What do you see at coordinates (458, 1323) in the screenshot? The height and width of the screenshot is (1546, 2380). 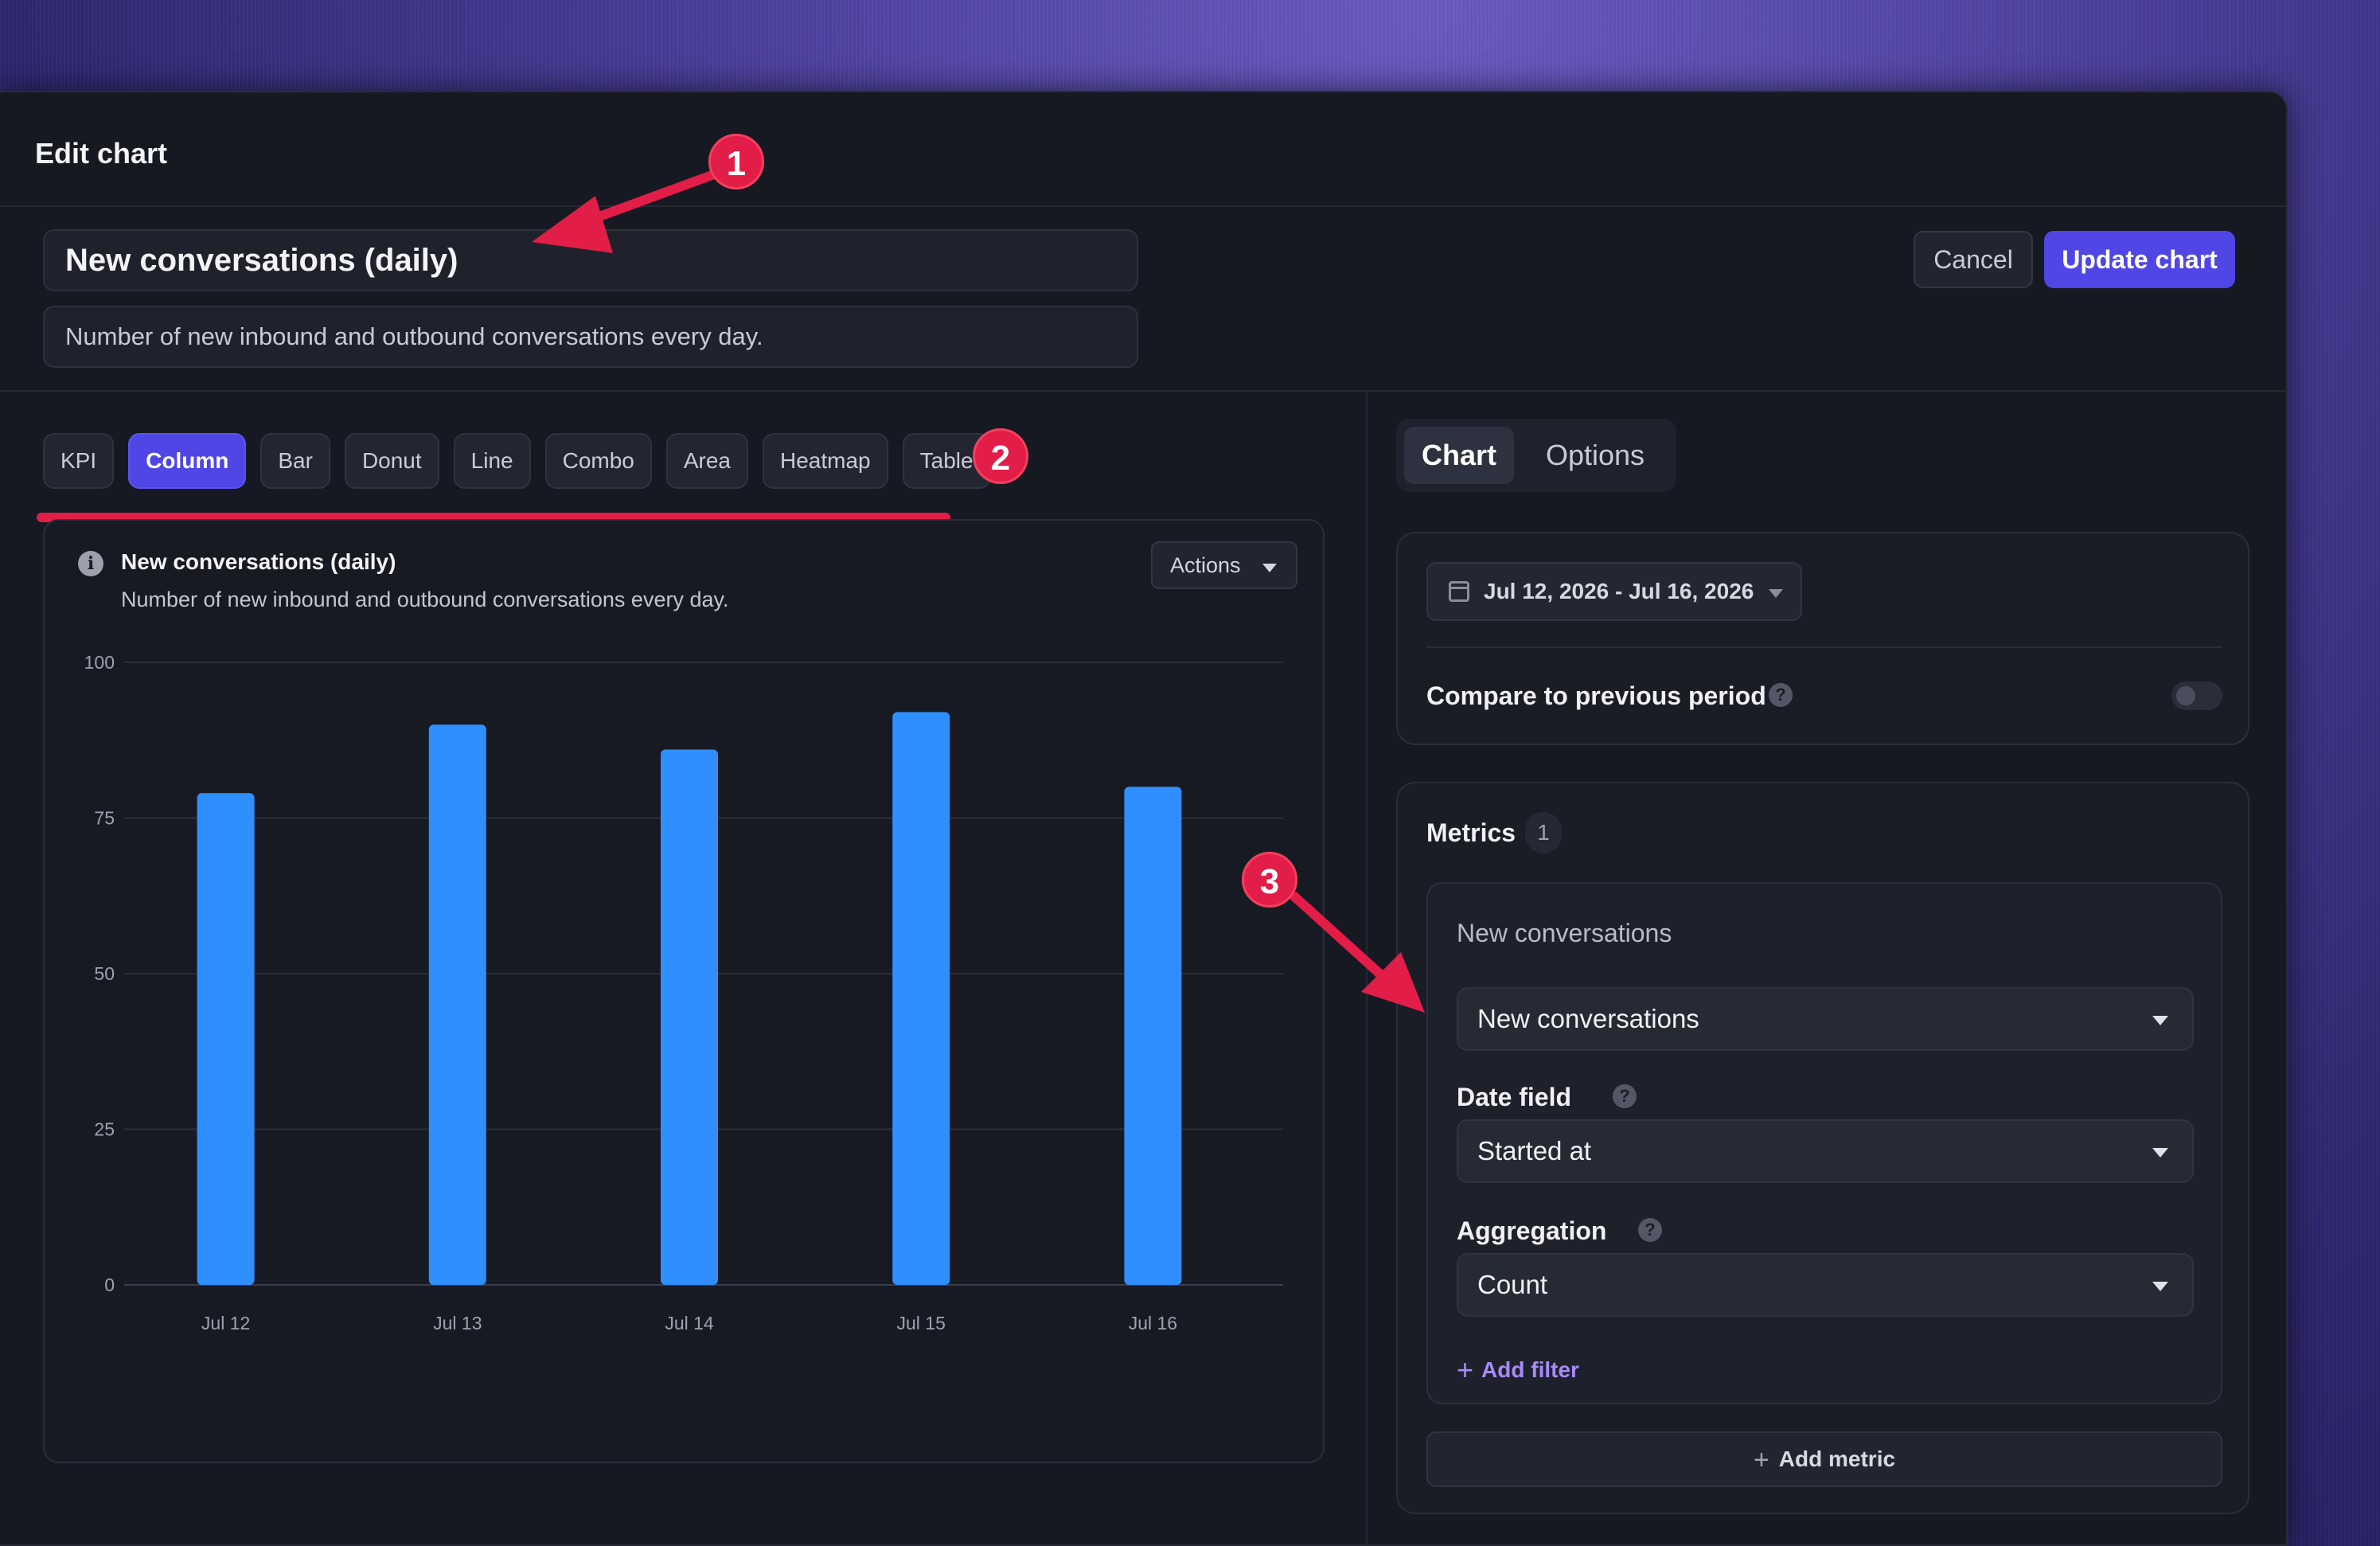 I see `x-tick-label: Jul 13` at bounding box center [458, 1323].